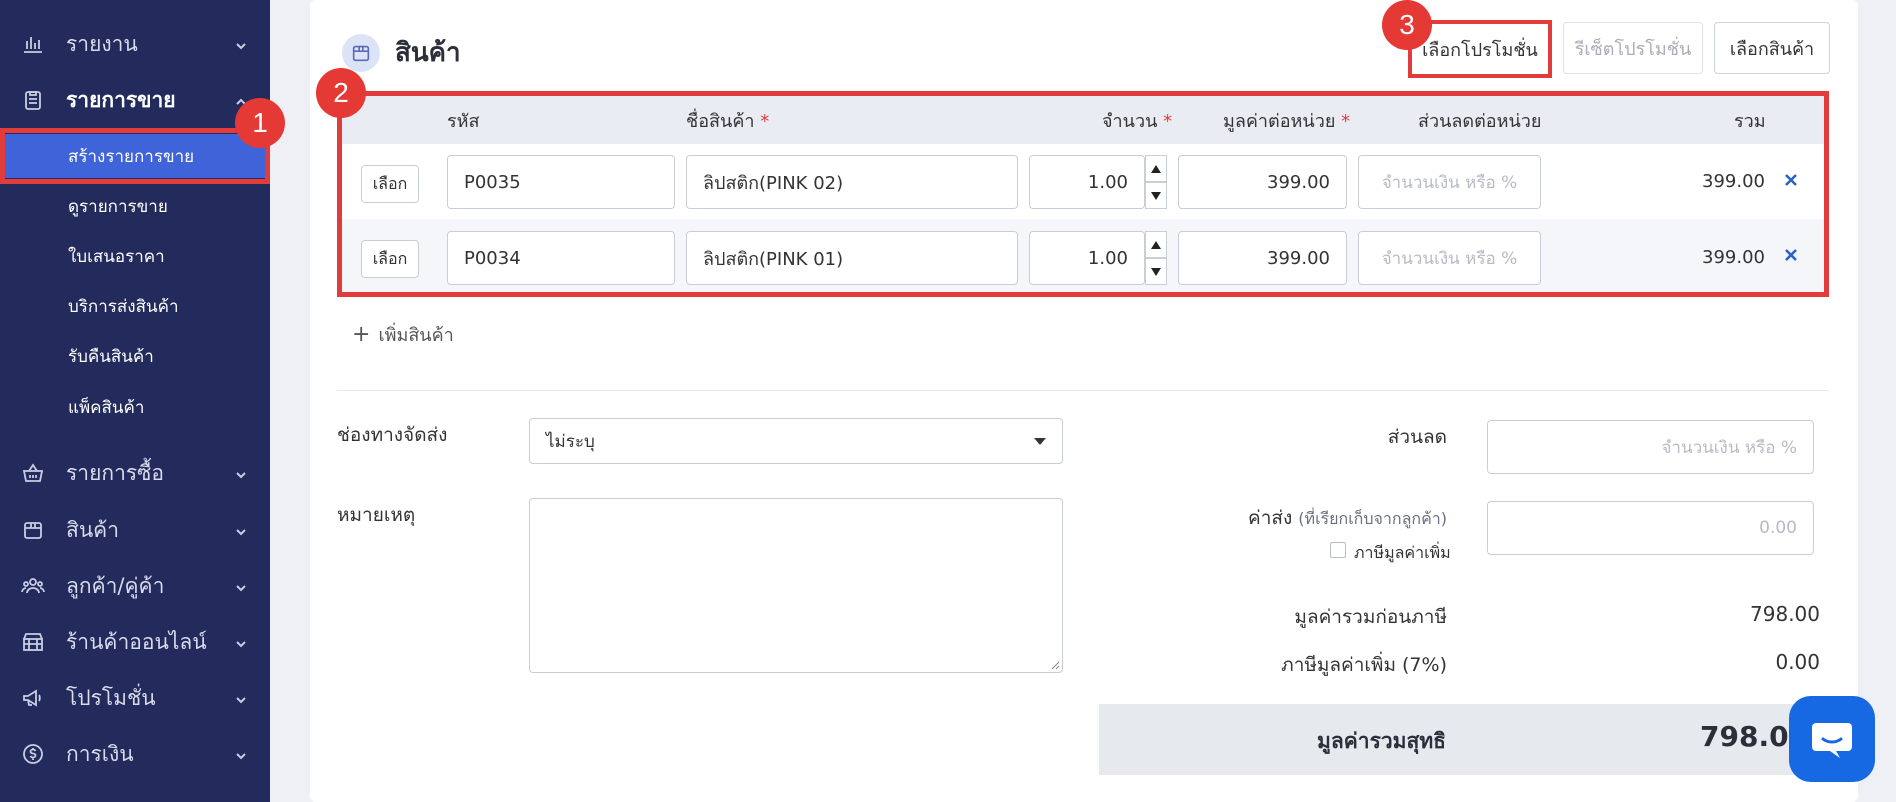 The width and height of the screenshot is (1896, 802). Describe the element at coordinates (135, 356) in the screenshot. I see `sub-item-returns: รับคืนสินค้า` at that location.